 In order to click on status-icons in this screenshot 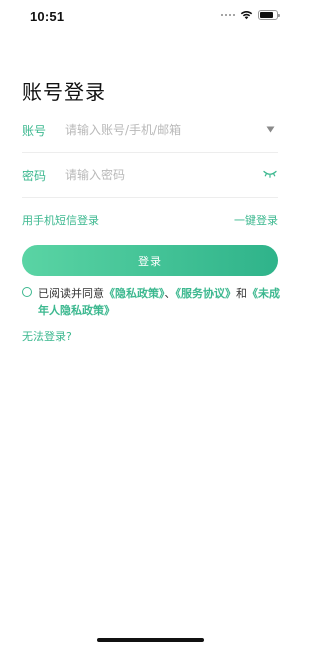, I will do `click(250, 15)`.